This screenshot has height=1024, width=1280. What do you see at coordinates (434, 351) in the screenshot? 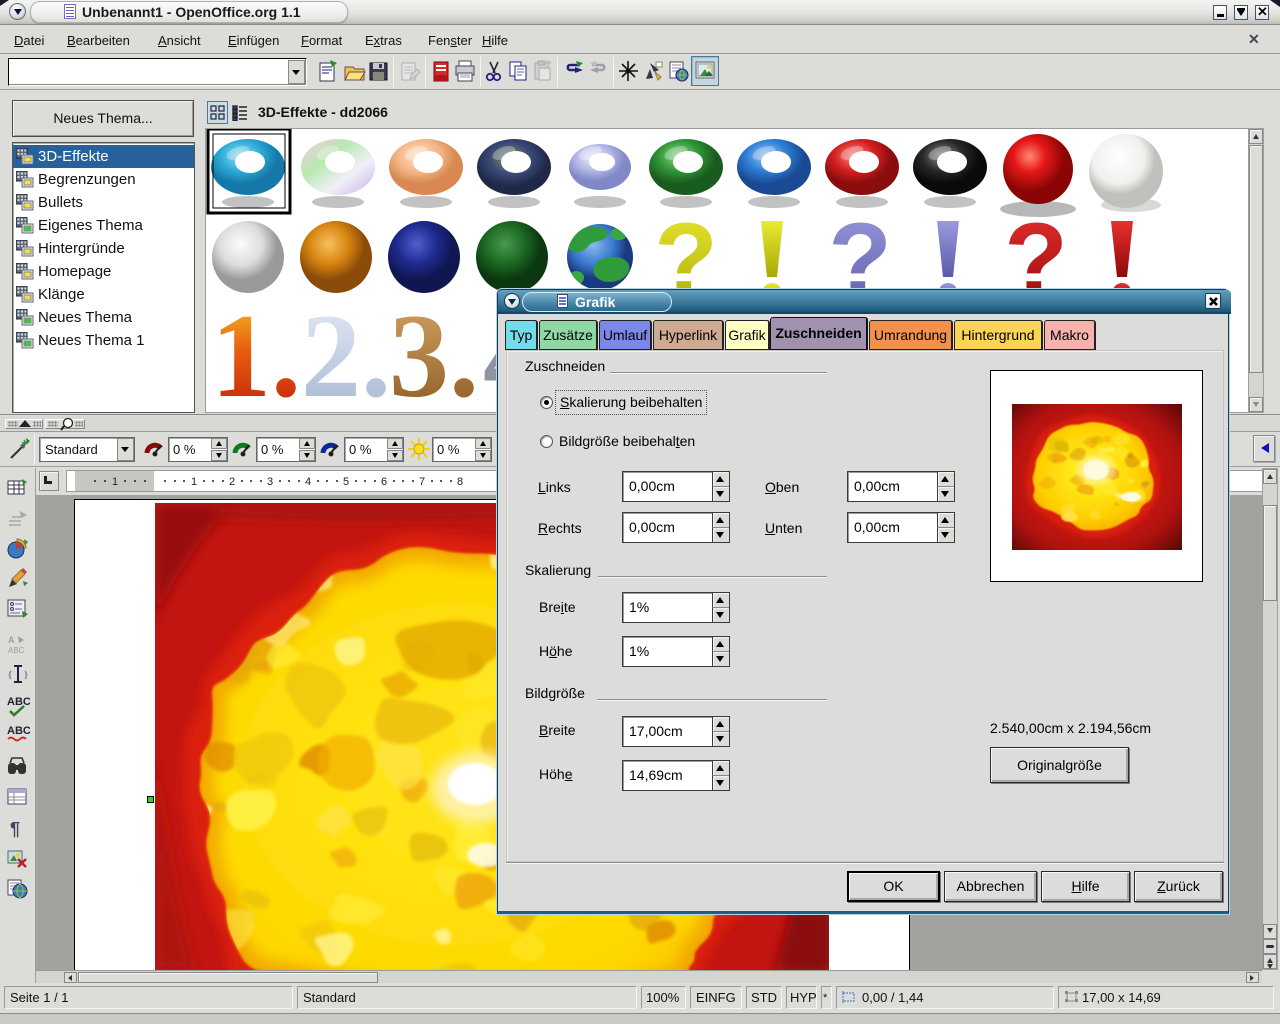
I see `svg-text: 3.` at bounding box center [434, 351].